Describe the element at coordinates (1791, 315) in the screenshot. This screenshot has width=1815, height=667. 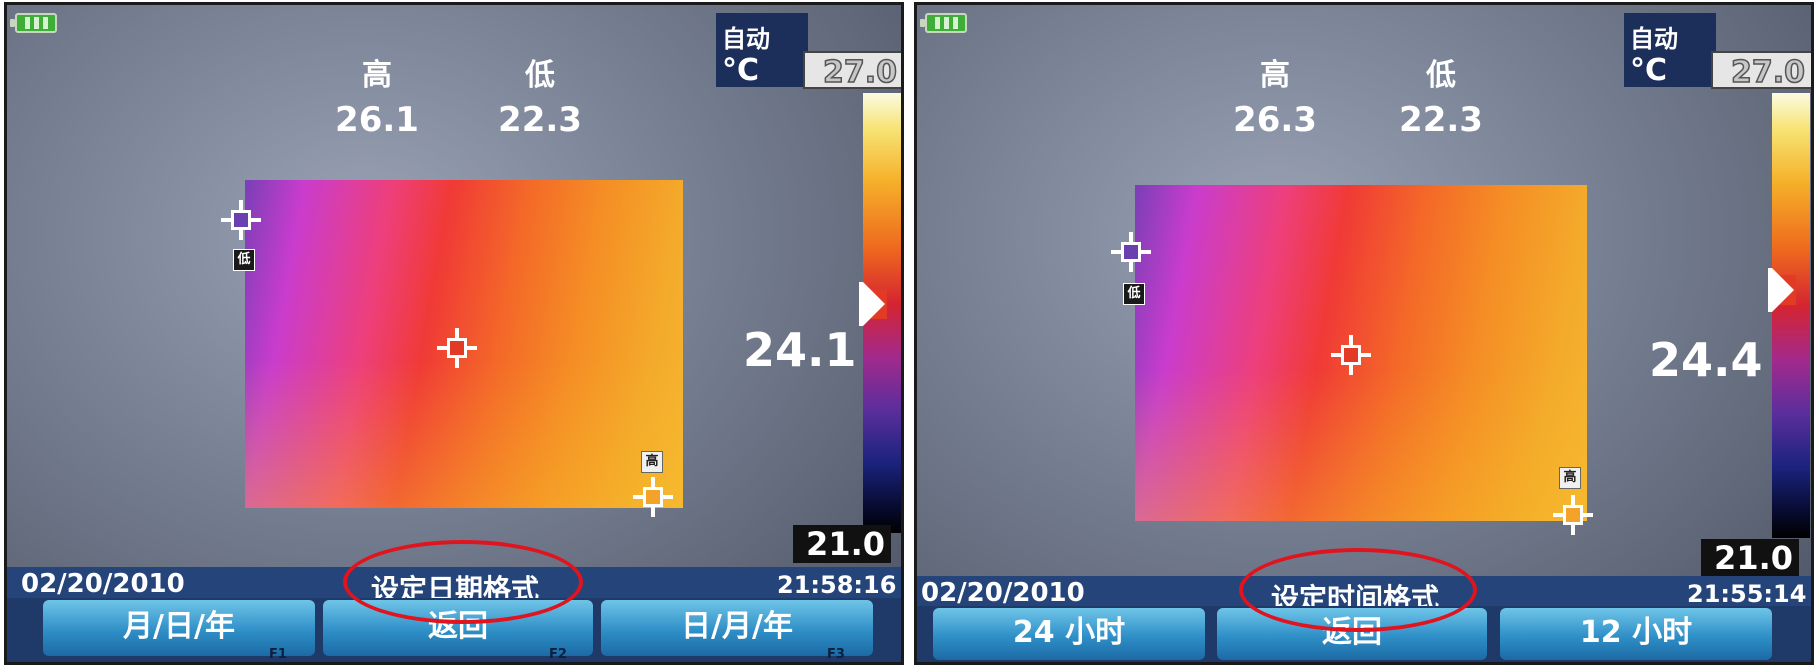
I see `color-palette-bar` at that location.